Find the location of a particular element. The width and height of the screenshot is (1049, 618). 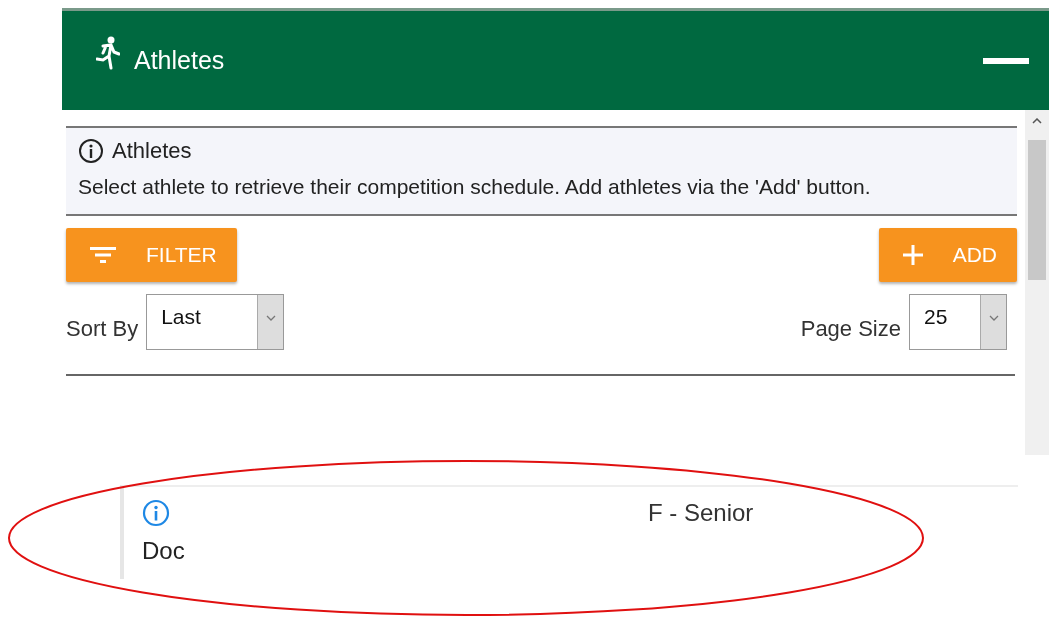

minimize-button is located at coordinates (1006, 60).